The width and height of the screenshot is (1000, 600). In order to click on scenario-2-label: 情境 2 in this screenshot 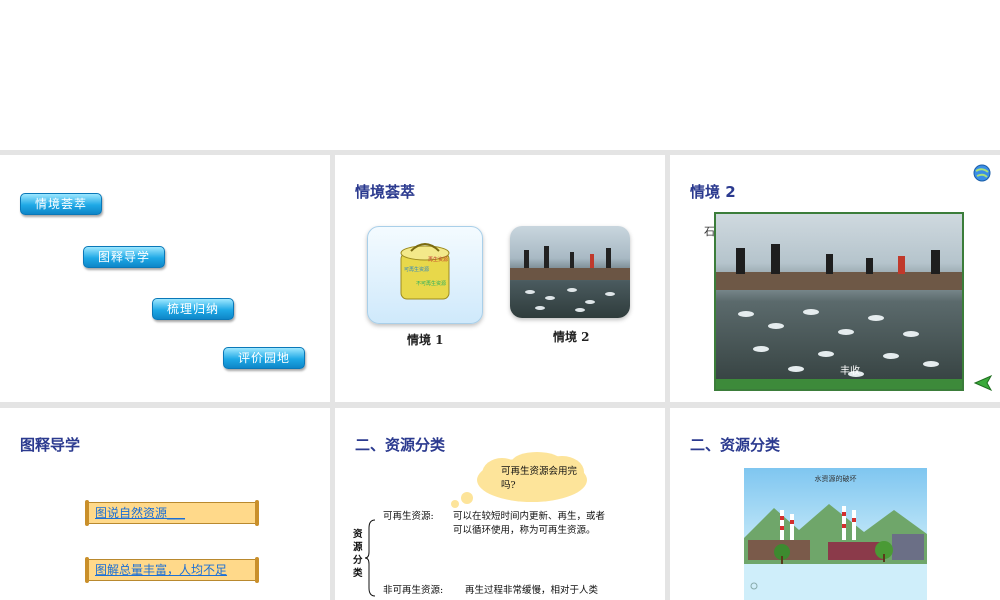, I will do `click(571, 337)`.